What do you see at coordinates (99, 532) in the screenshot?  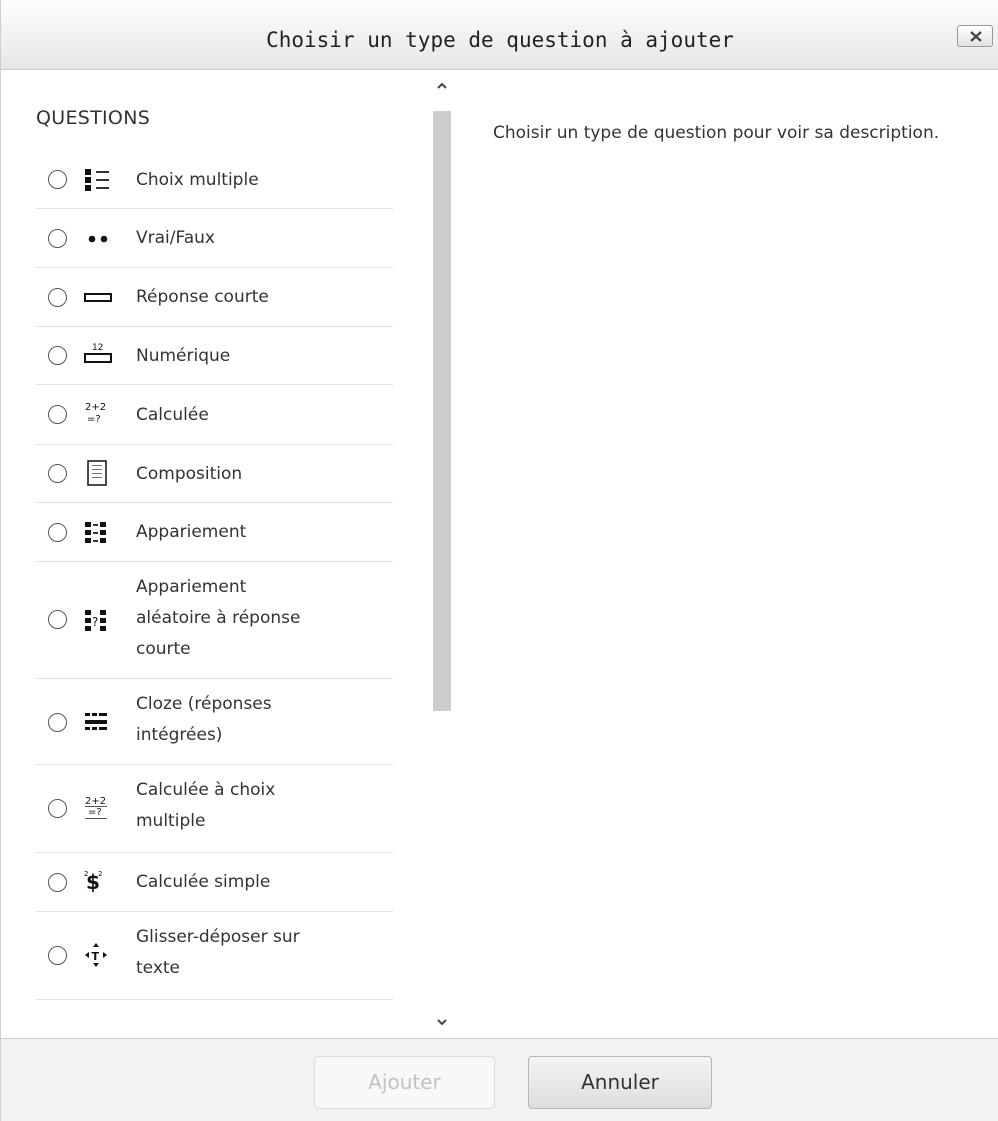 I see `match-icon` at bounding box center [99, 532].